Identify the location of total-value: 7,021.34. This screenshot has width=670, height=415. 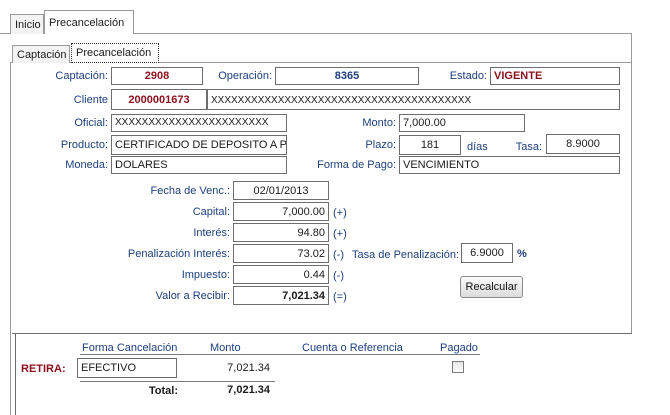
(248, 390).